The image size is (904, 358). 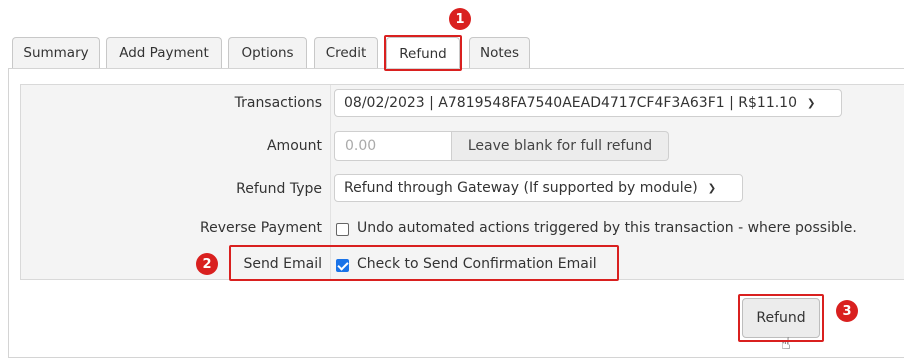 What do you see at coordinates (424, 263) in the screenshot?
I see `highlight-send-email` at bounding box center [424, 263].